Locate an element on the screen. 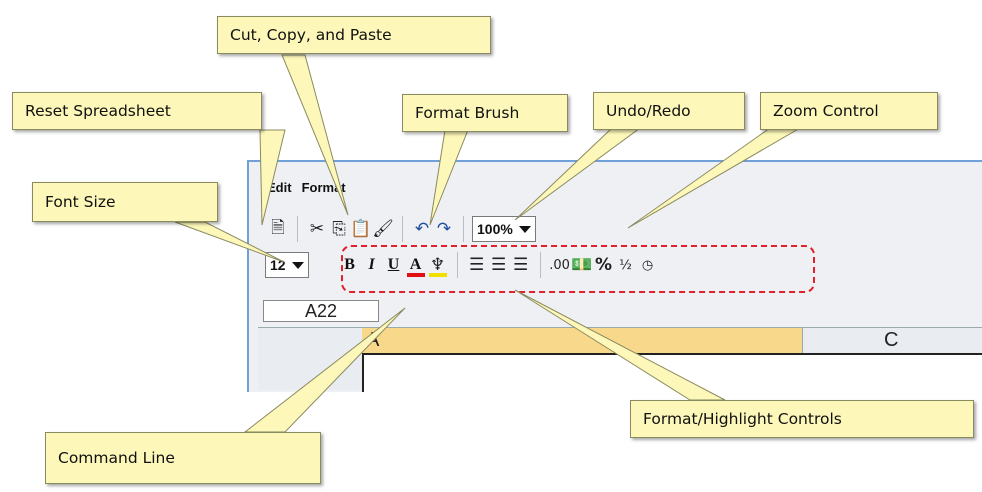  callout-undo-redo: Undo/Redo is located at coordinates (669, 111).